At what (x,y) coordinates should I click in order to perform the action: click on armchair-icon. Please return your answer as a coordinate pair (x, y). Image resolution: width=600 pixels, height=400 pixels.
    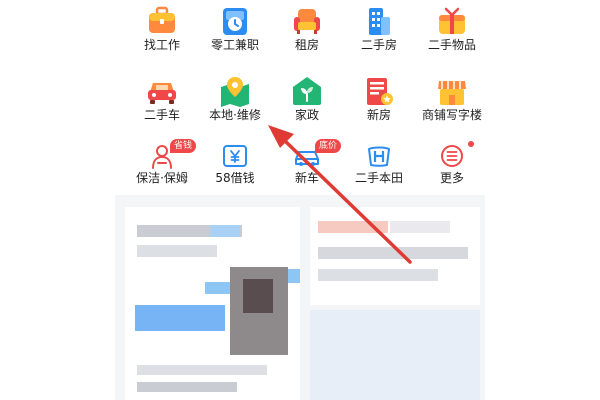
    Looking at the image, I should click on (307, 21).